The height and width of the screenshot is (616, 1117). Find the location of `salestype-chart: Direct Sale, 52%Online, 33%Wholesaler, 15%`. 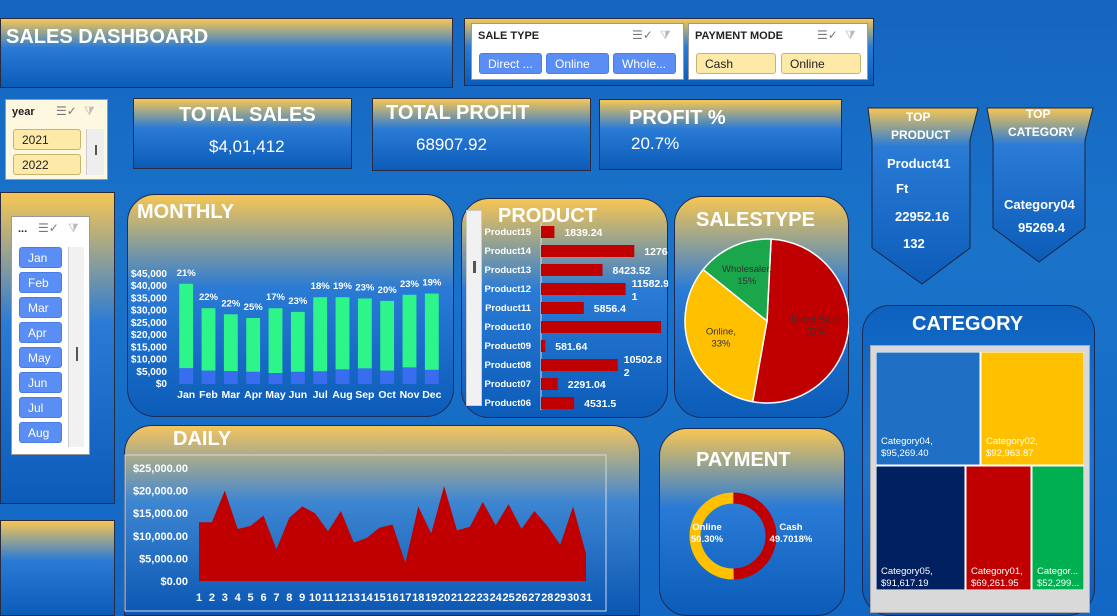

salestype-chart: Direct Sale, 52%Online, 33%Wholesaler, 15% is located at coordinates (766, 321).